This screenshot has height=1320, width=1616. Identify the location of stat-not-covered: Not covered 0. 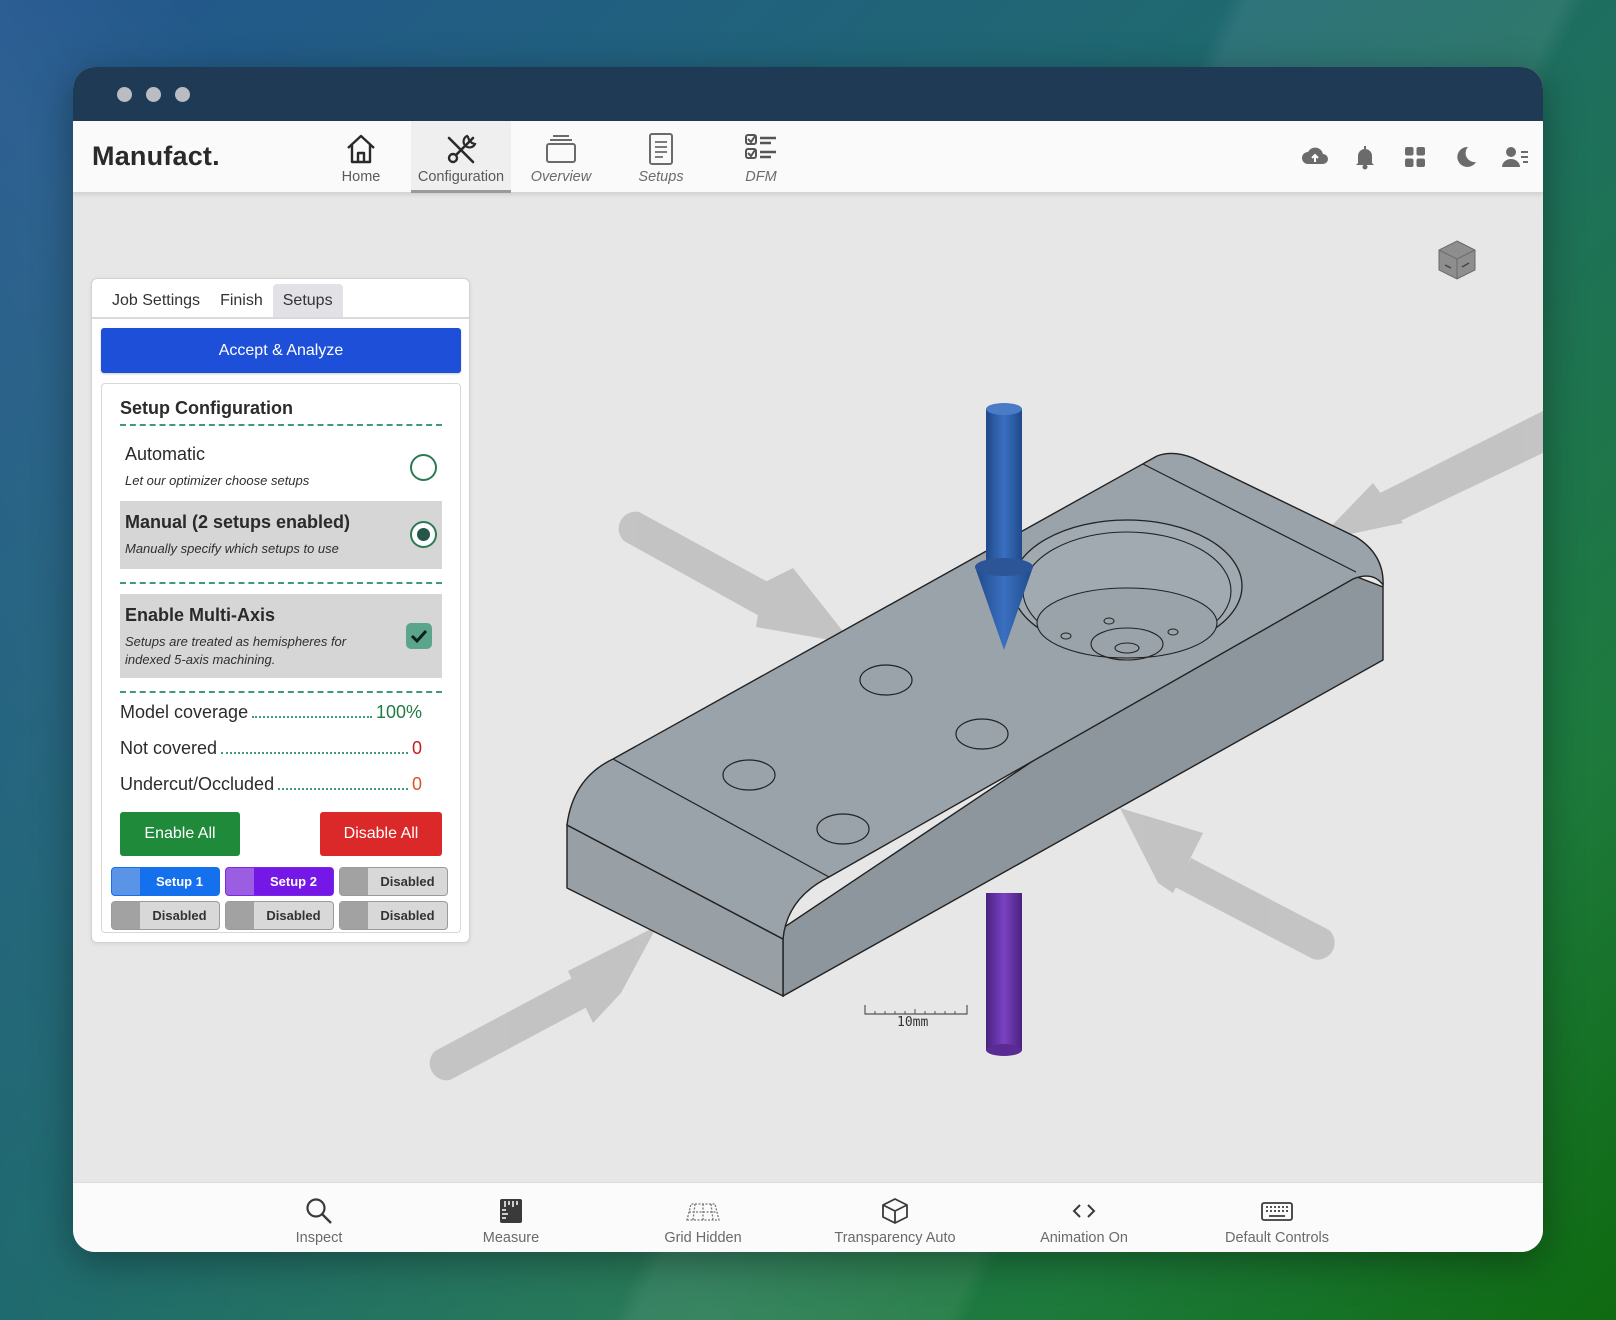
(271, 748).